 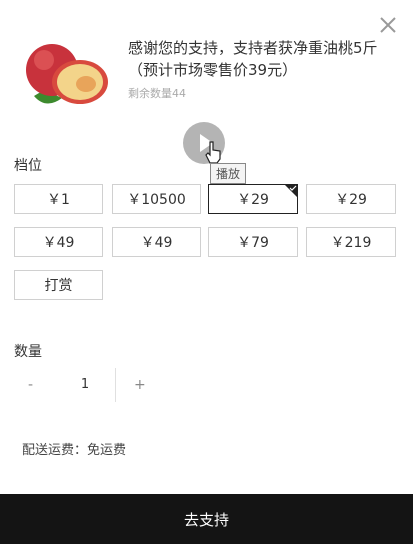 I want to click on close-icon, so click(x=388, y=25).